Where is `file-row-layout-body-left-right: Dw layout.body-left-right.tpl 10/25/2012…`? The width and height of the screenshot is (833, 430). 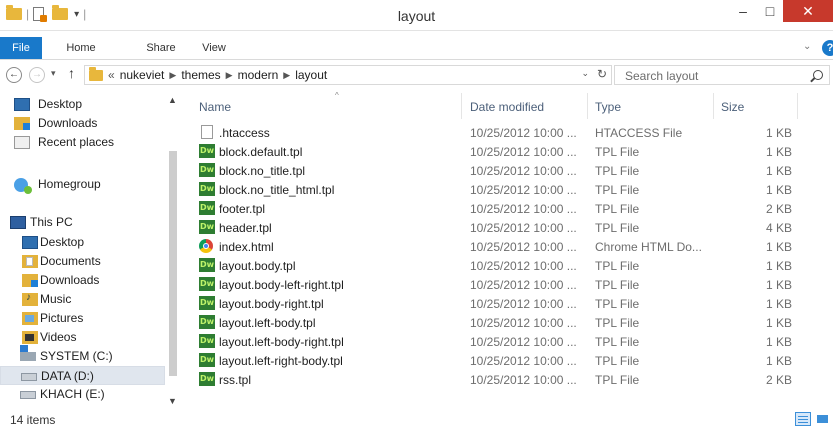
file-row-layout-body-left-right: Dw layout.body-left-right.tpl 10/25/2012… is located at coordinates (505, 284).